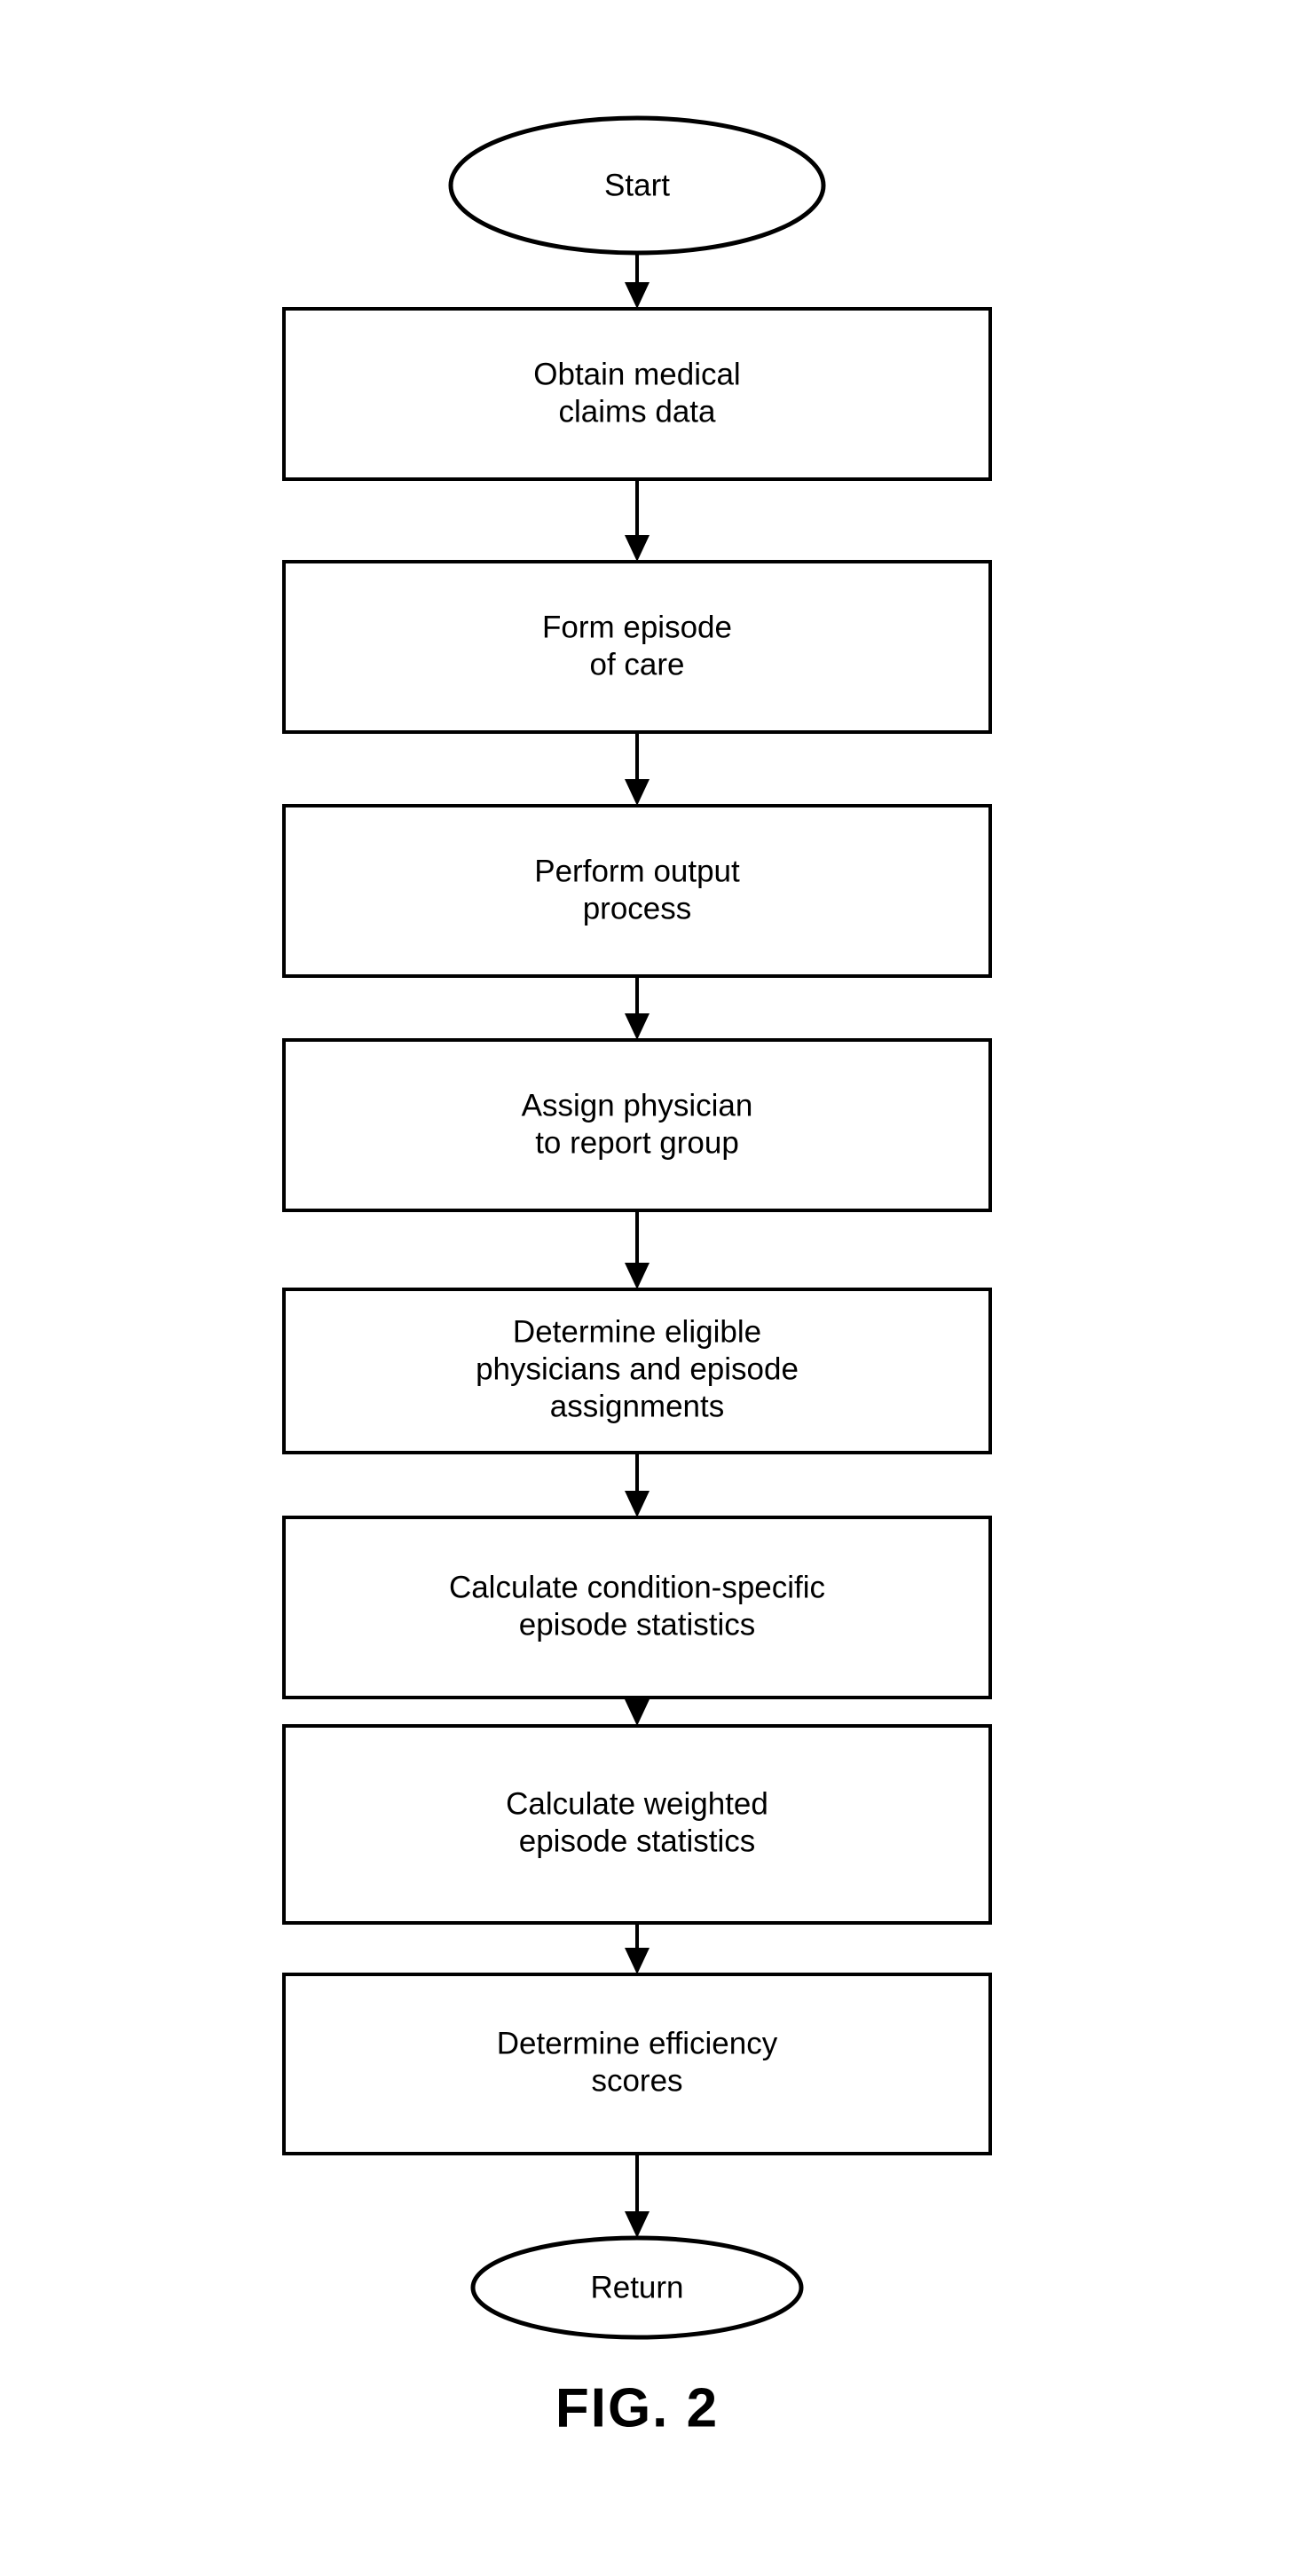 Image resolution: width=1307 pixels, height=2576 pixels. I want to click on flowchart-node-obtain-medical-claims-data: Obtain medical claims data, so click(637, 394).